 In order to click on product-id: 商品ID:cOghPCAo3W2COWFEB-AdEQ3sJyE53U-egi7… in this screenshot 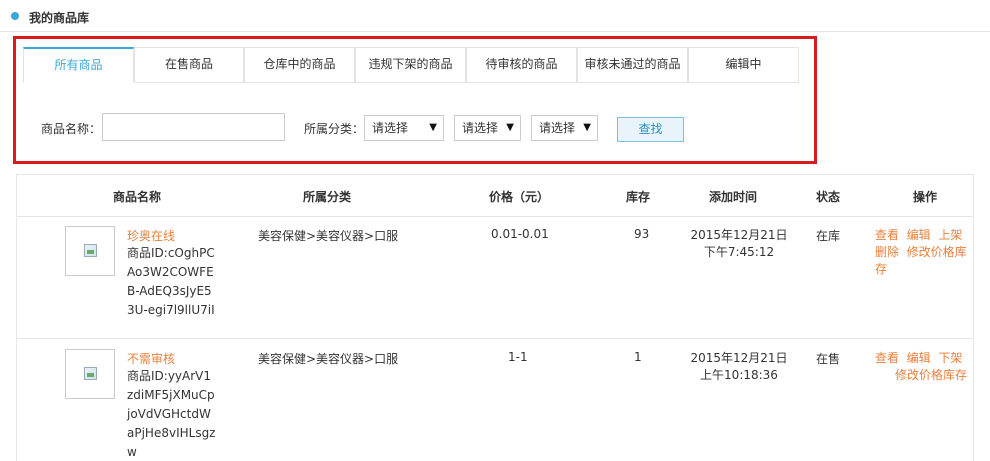, I will do `click(171, 281)`.